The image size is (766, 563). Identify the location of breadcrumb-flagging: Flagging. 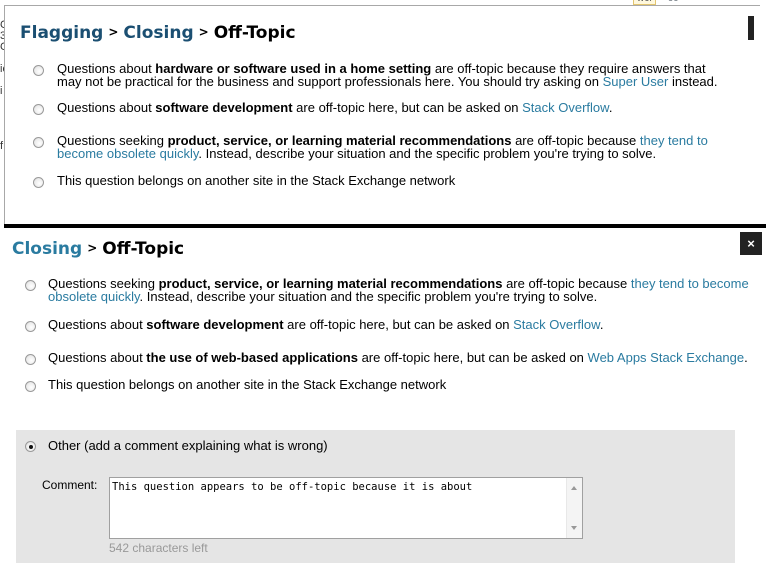
(61, 33).